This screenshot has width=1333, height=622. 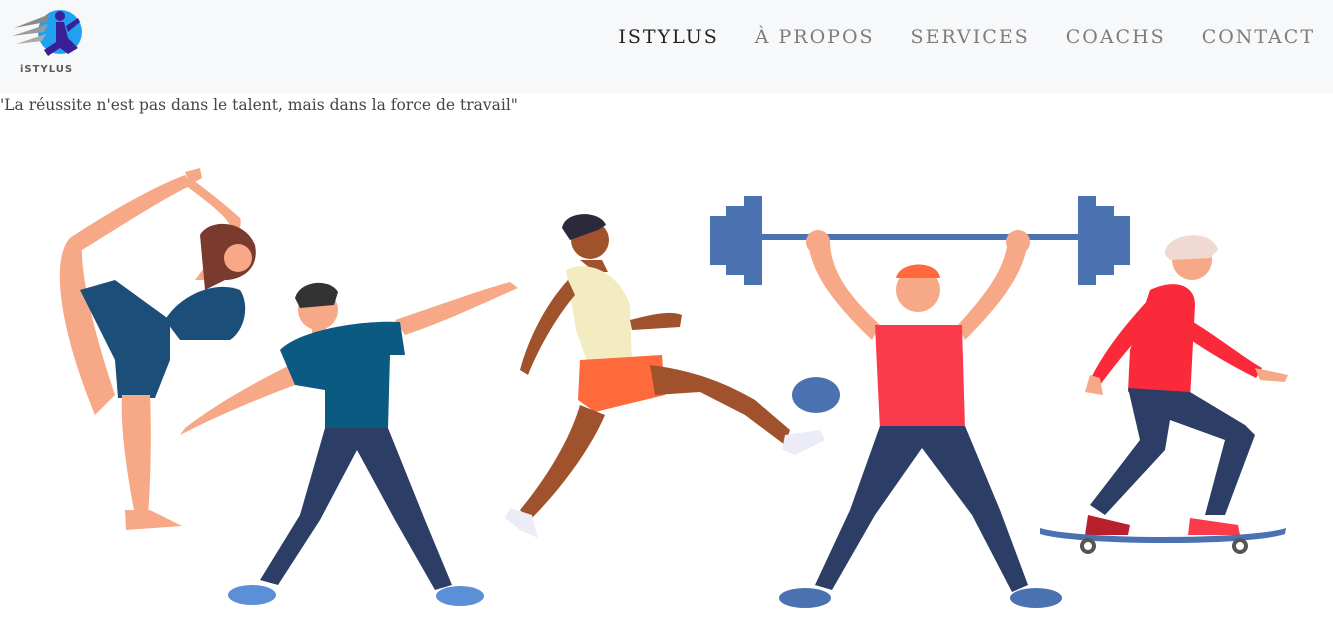 I want to click on kicking-runner-figure, so click(x=672, y=376).